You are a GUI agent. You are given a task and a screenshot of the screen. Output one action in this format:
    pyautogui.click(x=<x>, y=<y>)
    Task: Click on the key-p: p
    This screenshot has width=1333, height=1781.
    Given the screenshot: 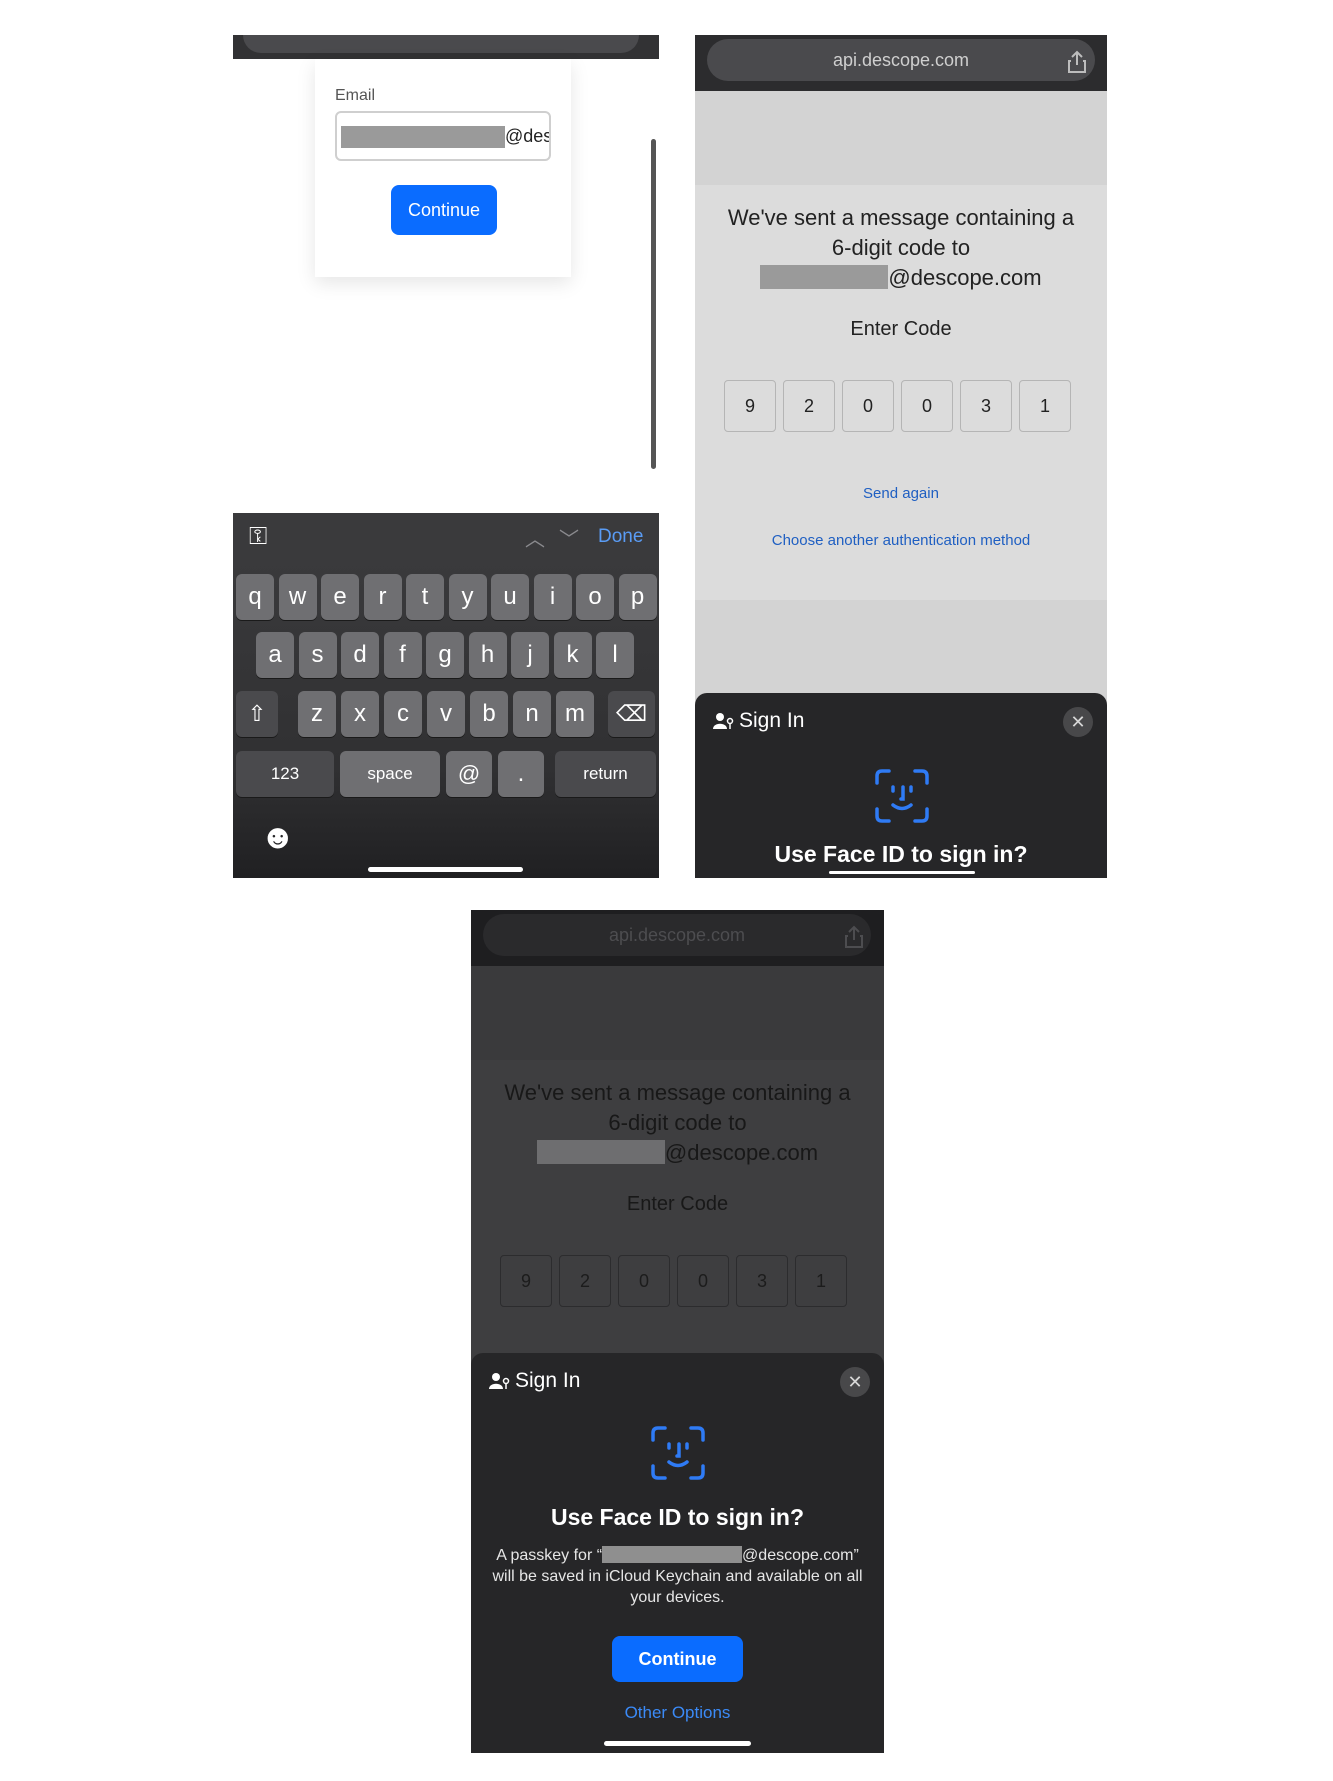 What is the action you would take?
    pyautogui.click(x=637, y=597)
    